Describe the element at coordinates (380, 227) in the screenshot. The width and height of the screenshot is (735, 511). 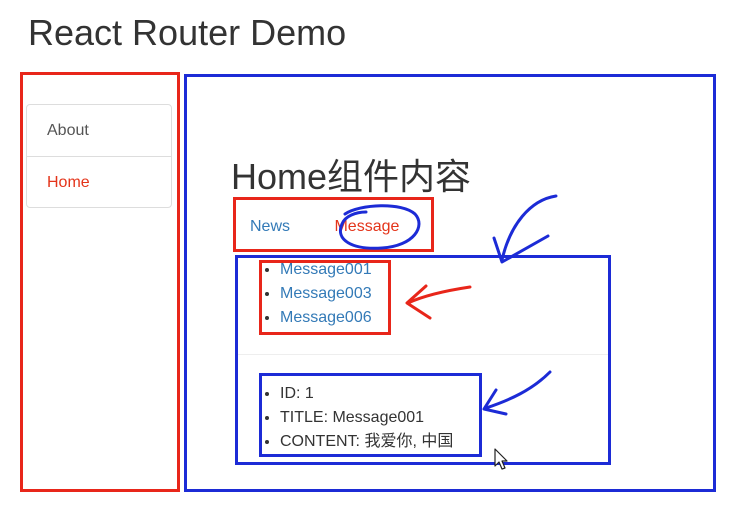
I see `annotation-circle-message` at that location.